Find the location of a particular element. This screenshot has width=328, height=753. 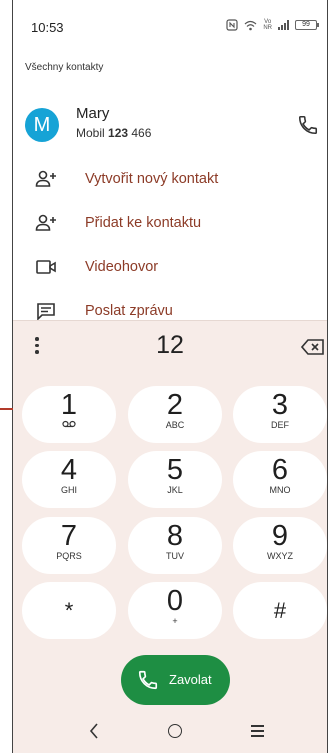

phone-call-icon is located at coordinates (308, 125).